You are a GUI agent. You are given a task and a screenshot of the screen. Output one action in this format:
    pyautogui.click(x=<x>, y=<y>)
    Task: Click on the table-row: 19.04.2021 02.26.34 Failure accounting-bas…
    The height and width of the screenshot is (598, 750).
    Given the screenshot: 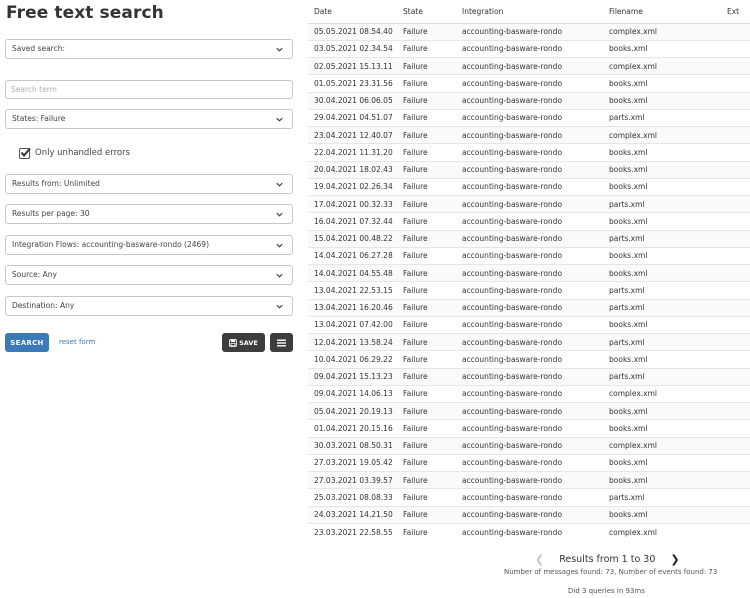 What is the action you would take?
    pyautogui.click(x=529, y=186)
    